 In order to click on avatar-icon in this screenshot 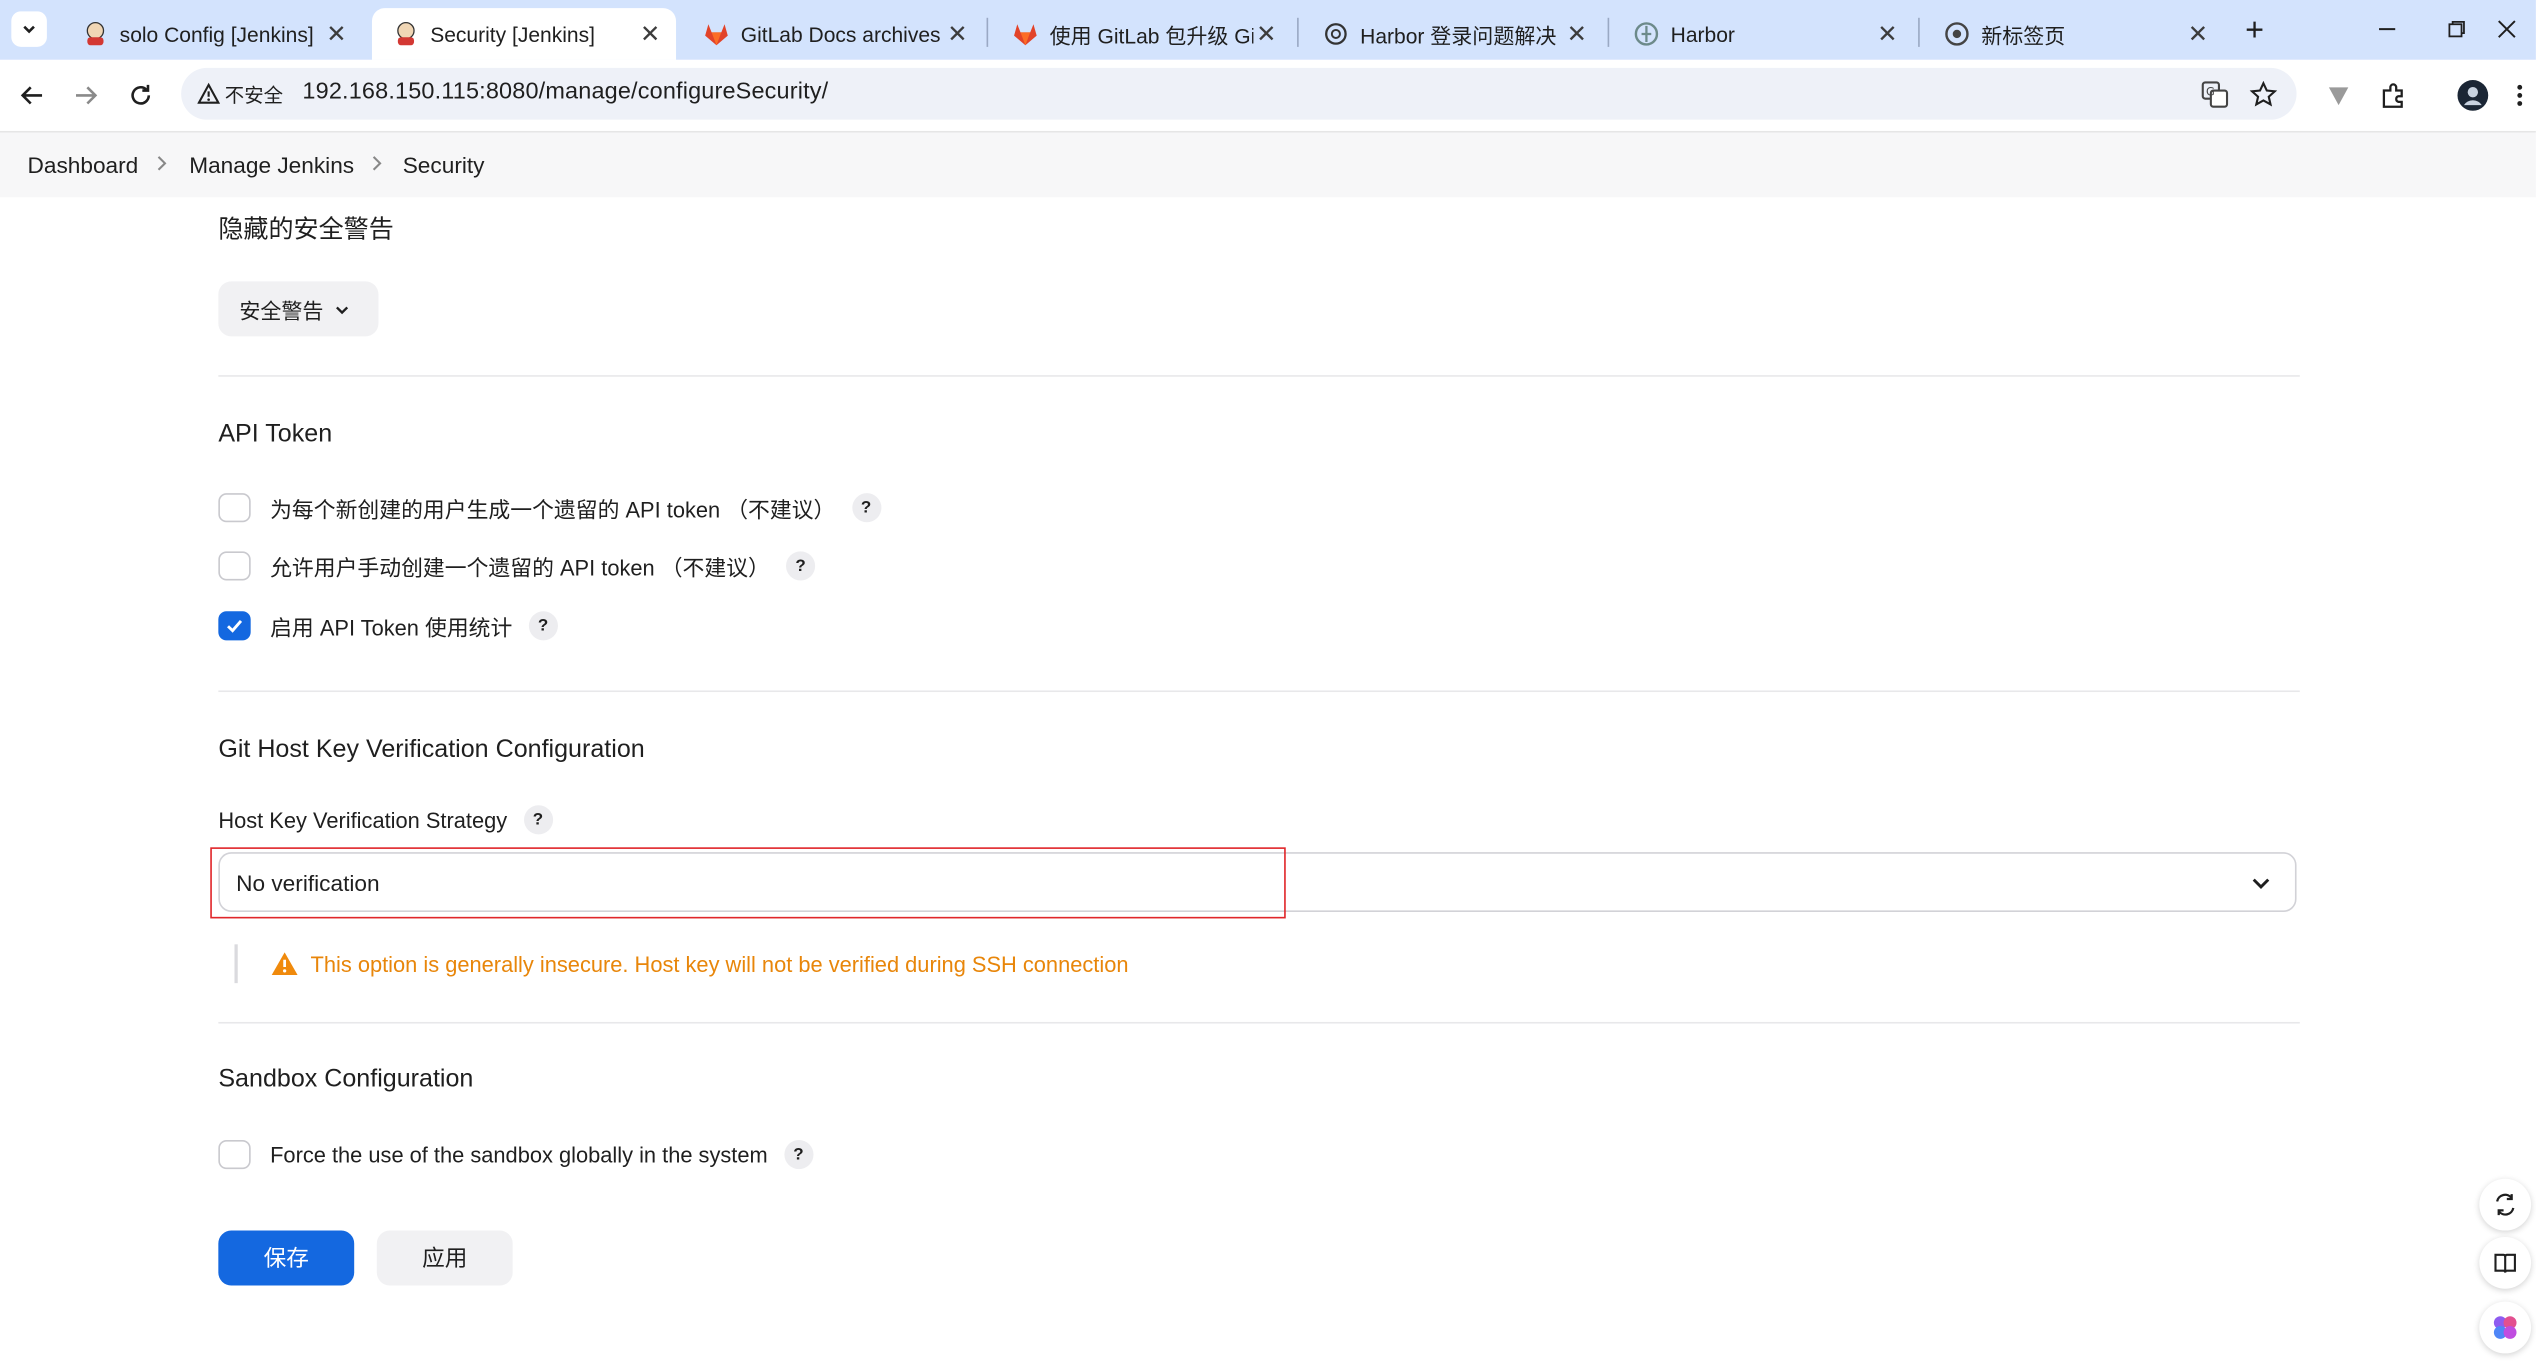, I will do `click(2473, 95)`.